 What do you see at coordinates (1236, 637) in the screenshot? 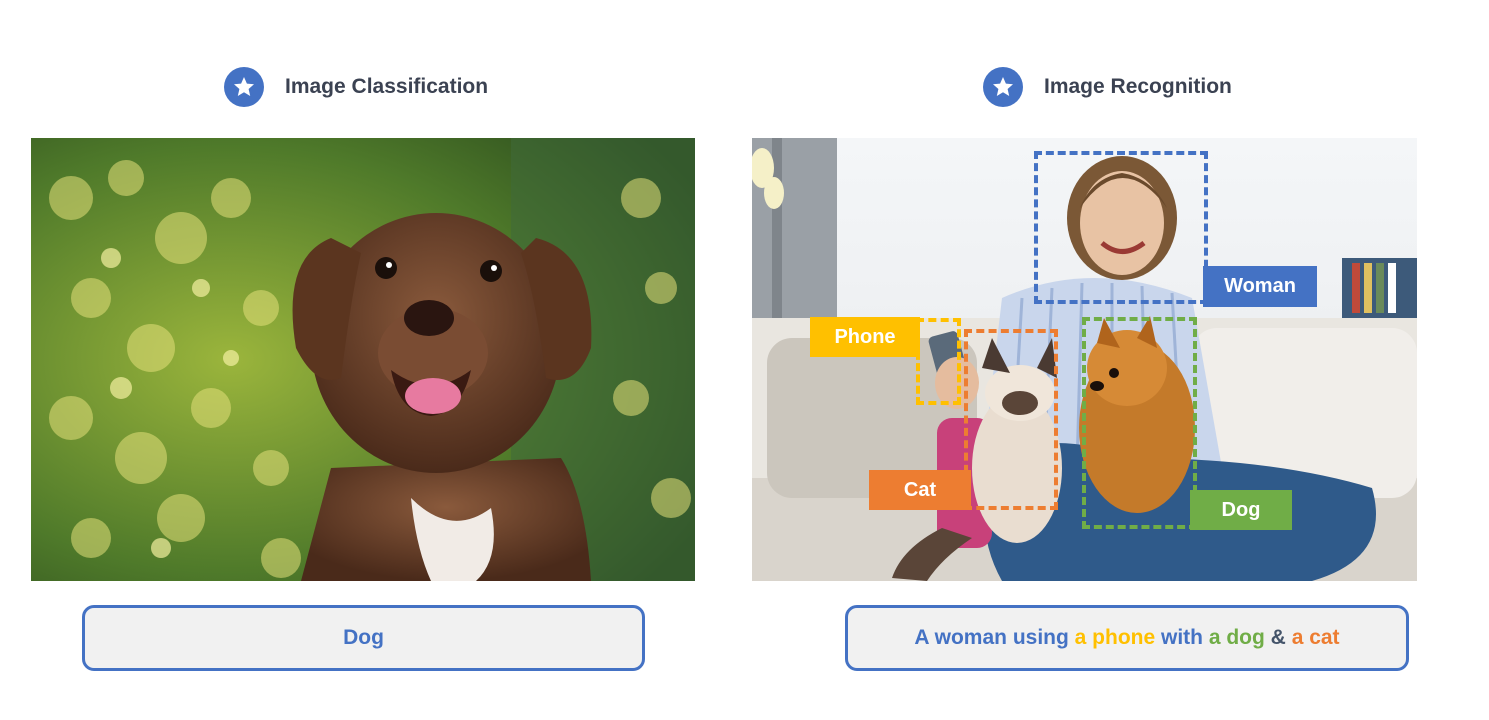
I see `caption-part: a dog` at bounding box center [1236, 637].